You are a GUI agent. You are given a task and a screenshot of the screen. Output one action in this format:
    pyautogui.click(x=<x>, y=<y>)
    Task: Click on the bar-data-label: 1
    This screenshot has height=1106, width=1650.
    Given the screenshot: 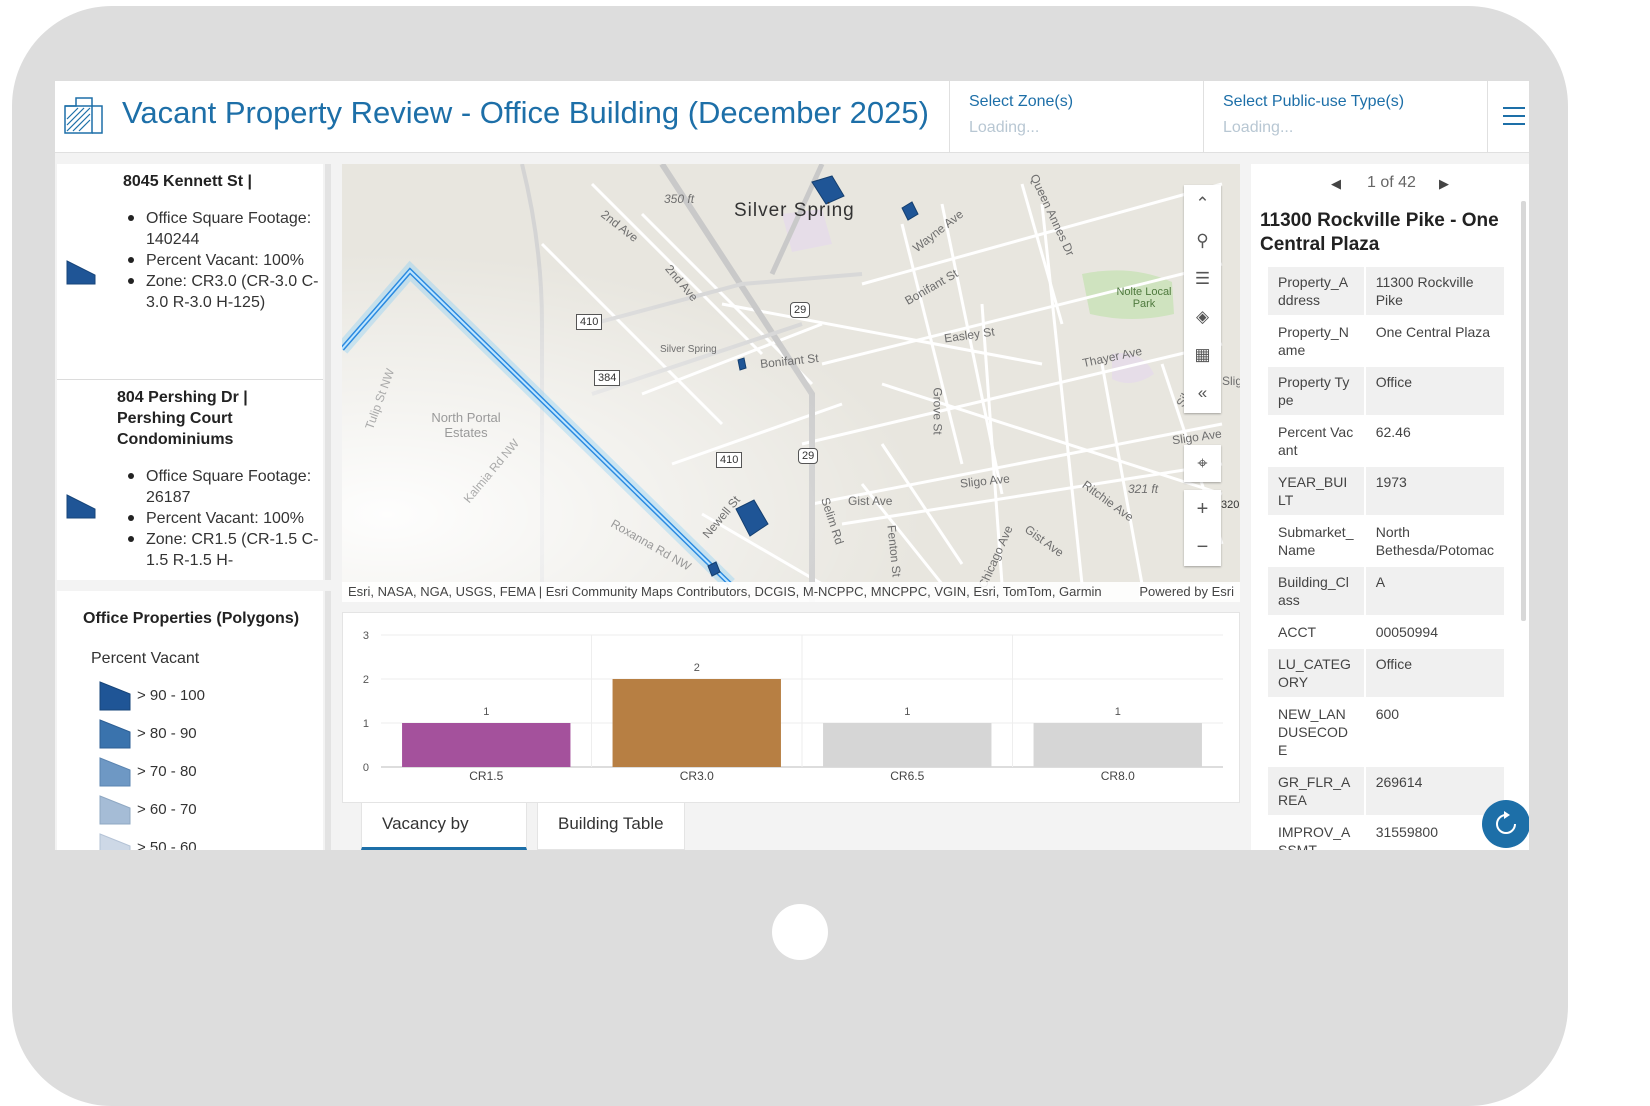 What is the action you would take?
    pyautogui.click(x=486, y=712)
    